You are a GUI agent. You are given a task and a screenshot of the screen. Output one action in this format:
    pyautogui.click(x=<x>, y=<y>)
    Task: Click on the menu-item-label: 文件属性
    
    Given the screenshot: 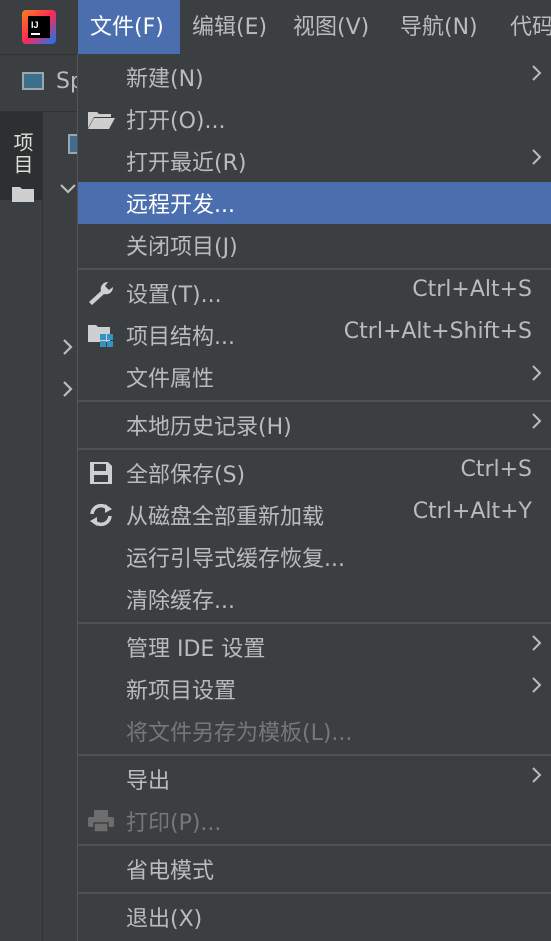 What is the action you would take?
    pyautogui.click(x=170, y=379)
    